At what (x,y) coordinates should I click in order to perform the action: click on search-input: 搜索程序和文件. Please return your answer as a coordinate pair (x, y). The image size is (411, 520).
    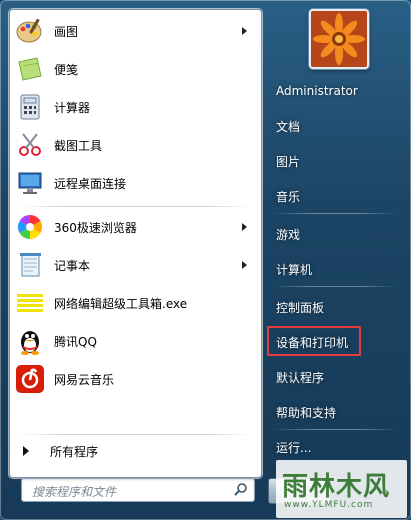
    Looking at the image, I should click on (138, 490).